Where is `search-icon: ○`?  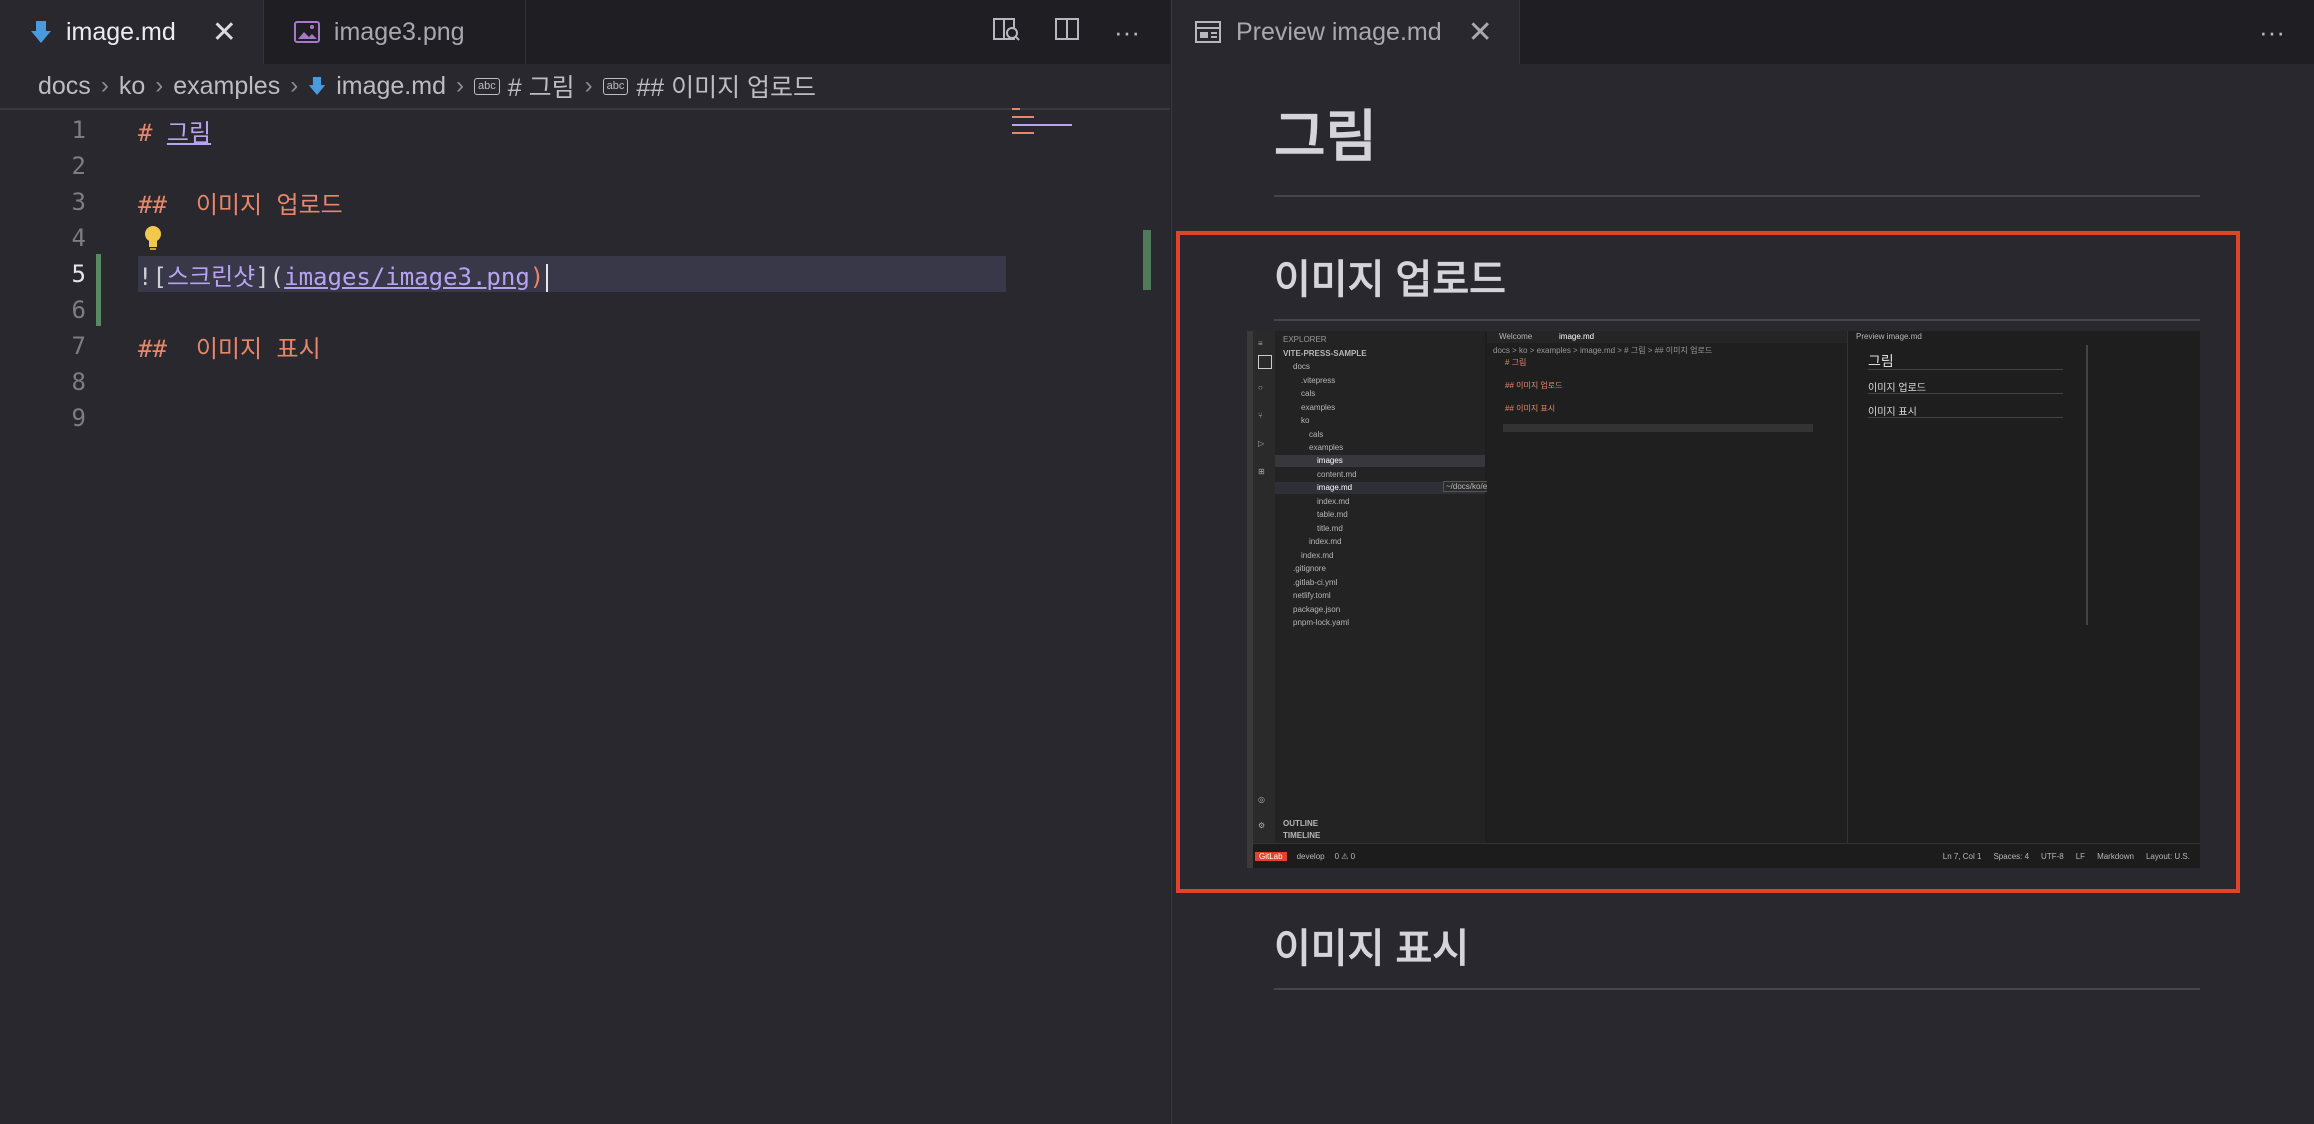
search-icon: ○ is located at coordinates (1260, 387).